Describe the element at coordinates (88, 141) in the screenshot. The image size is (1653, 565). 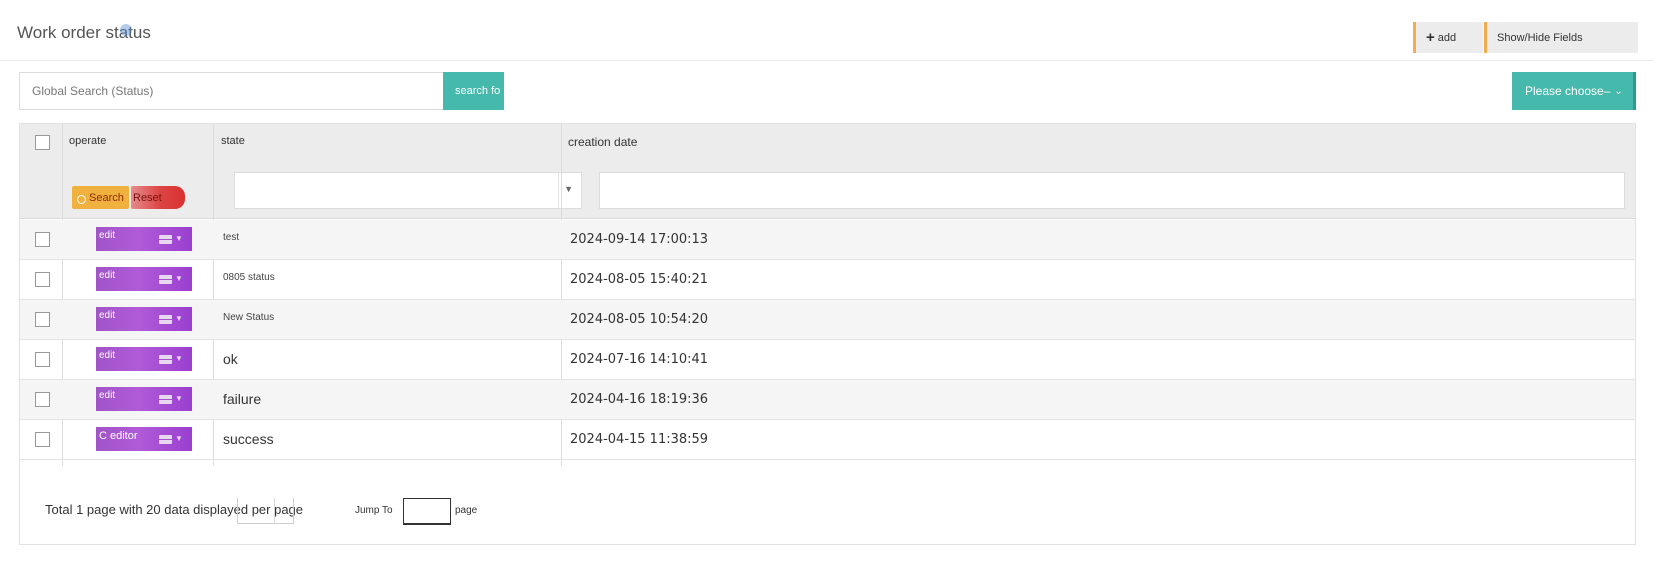
I see `column-header-operate: operate` at that location.